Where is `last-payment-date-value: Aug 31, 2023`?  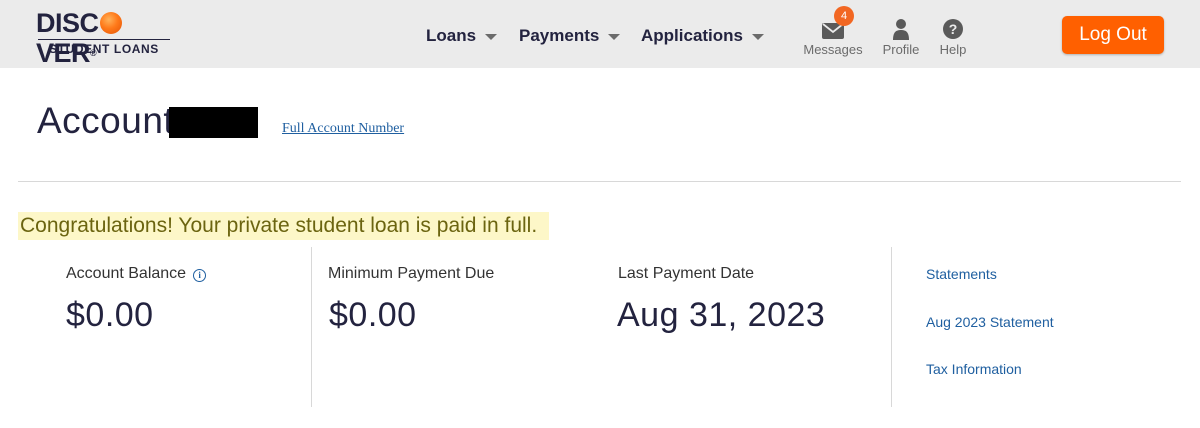
last-payment-date-value: Aug 31, 2023 is located at coordinates (721, 315).